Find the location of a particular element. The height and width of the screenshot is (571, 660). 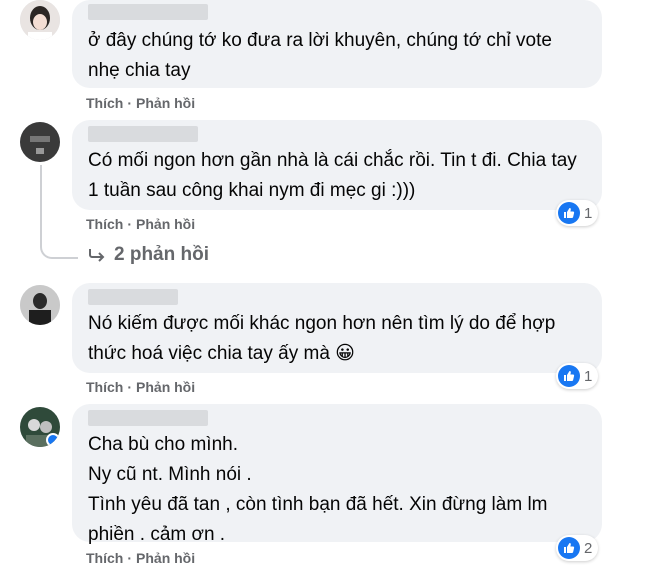

comment-line: Ny cũ nt. Mình nói . is located at coordinates (170, 474).